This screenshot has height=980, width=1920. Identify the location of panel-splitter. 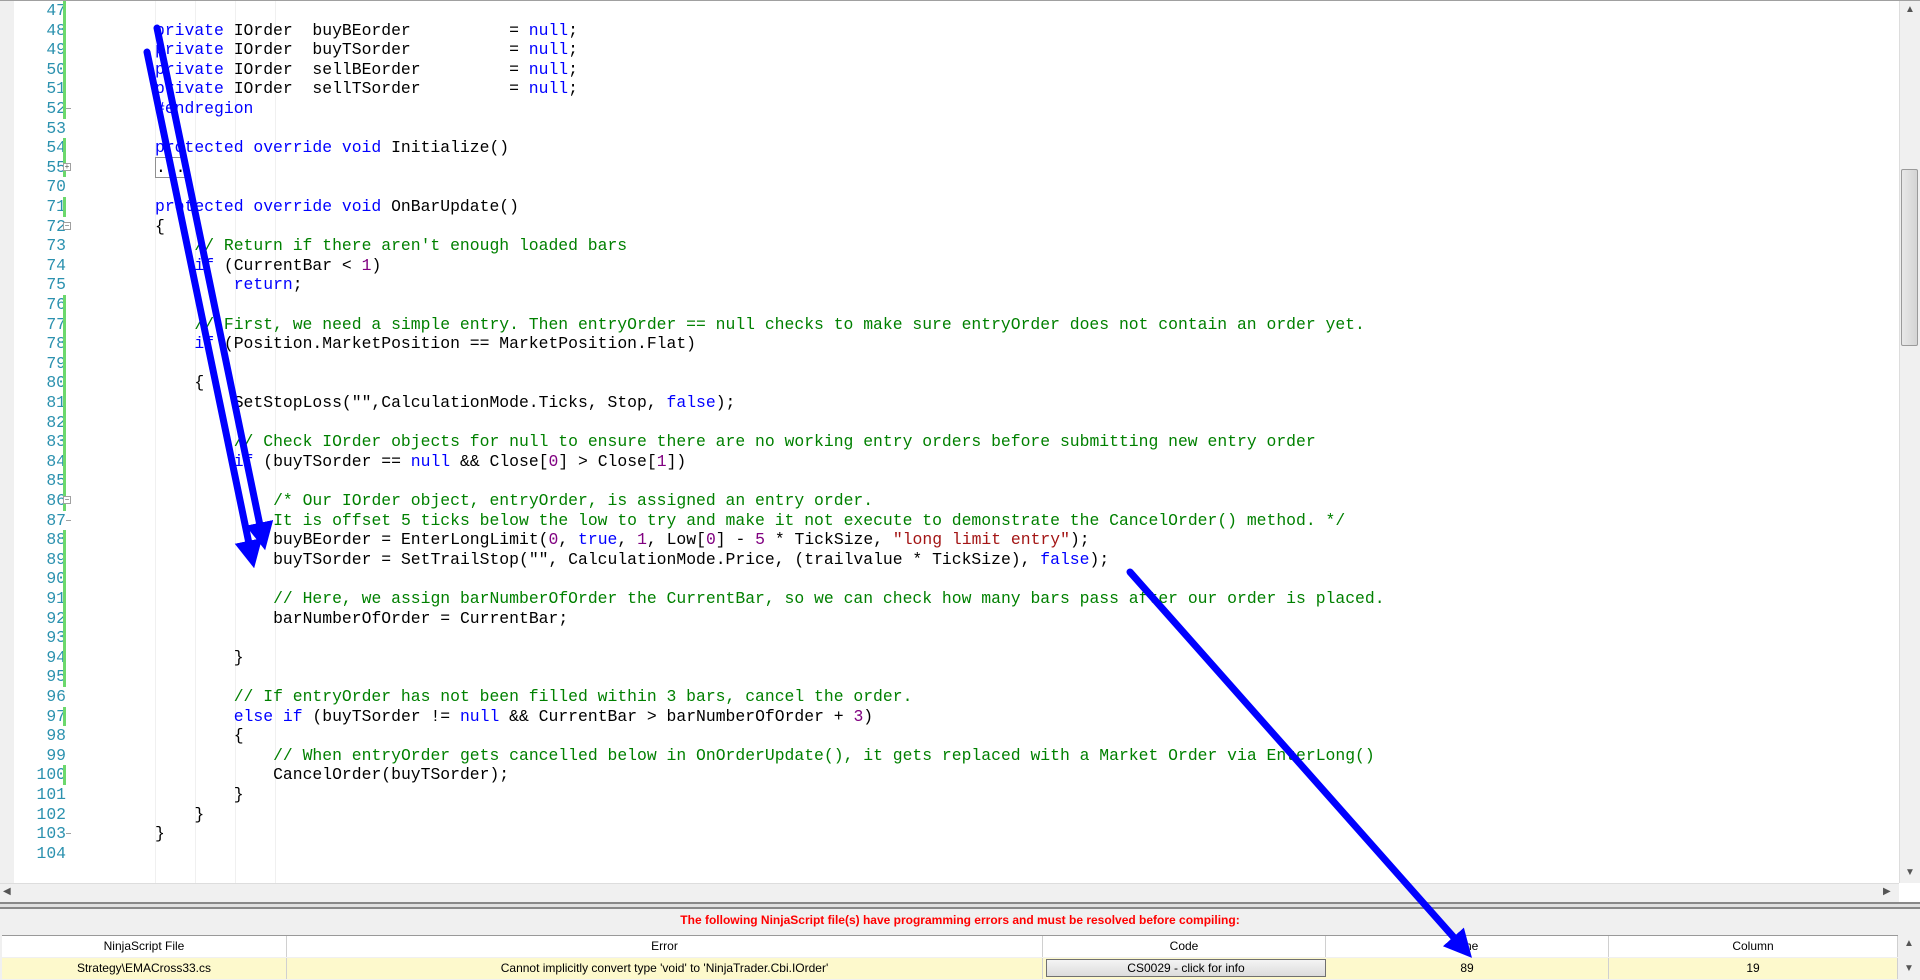
(960, 905).